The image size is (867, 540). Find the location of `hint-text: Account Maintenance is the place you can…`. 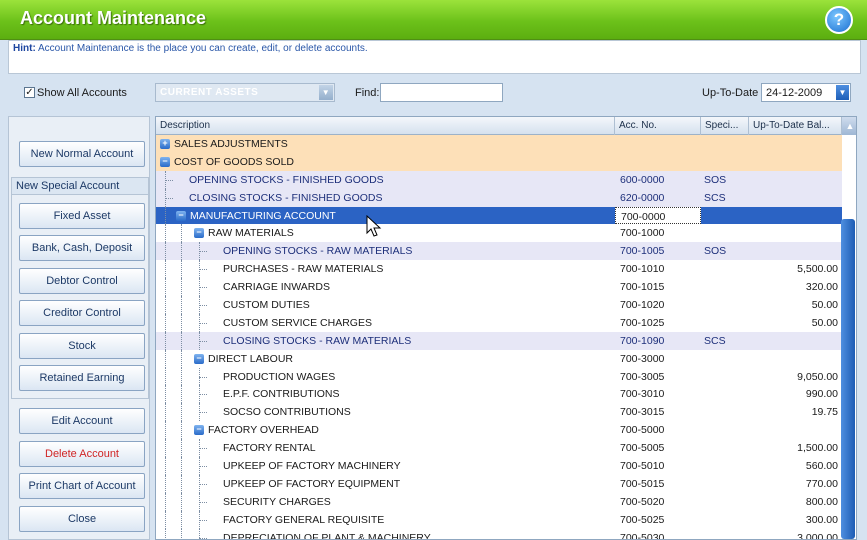

hint-text: Account Maintenance is the place you can… is located at coordinates (201, 48).